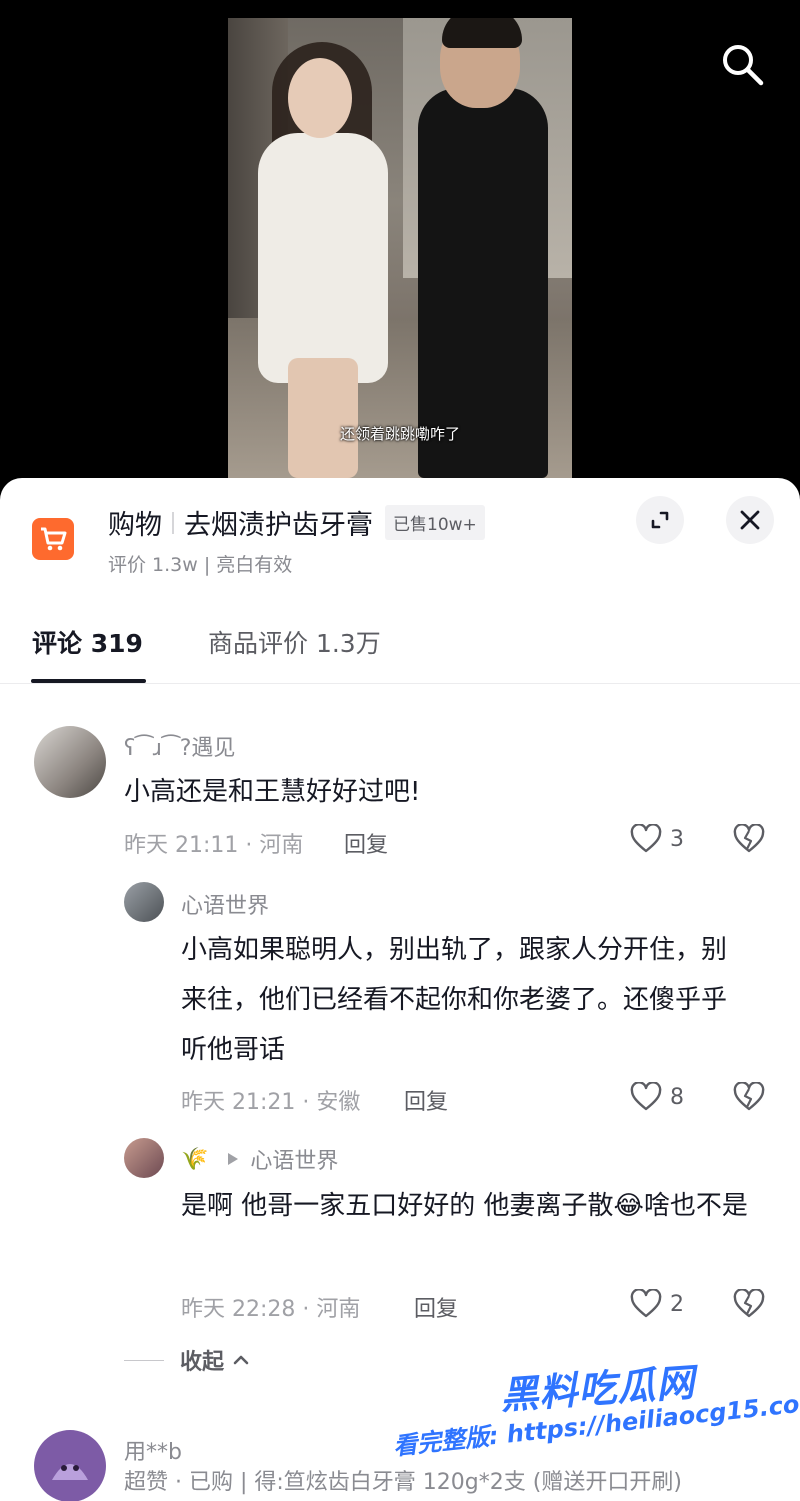 The image size is (800, 1501). I want to click on like-count: 3, so click(677, 839).